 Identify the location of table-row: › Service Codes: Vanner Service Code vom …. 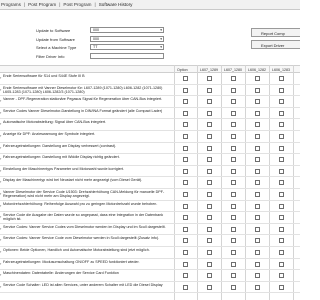
(150, 241).